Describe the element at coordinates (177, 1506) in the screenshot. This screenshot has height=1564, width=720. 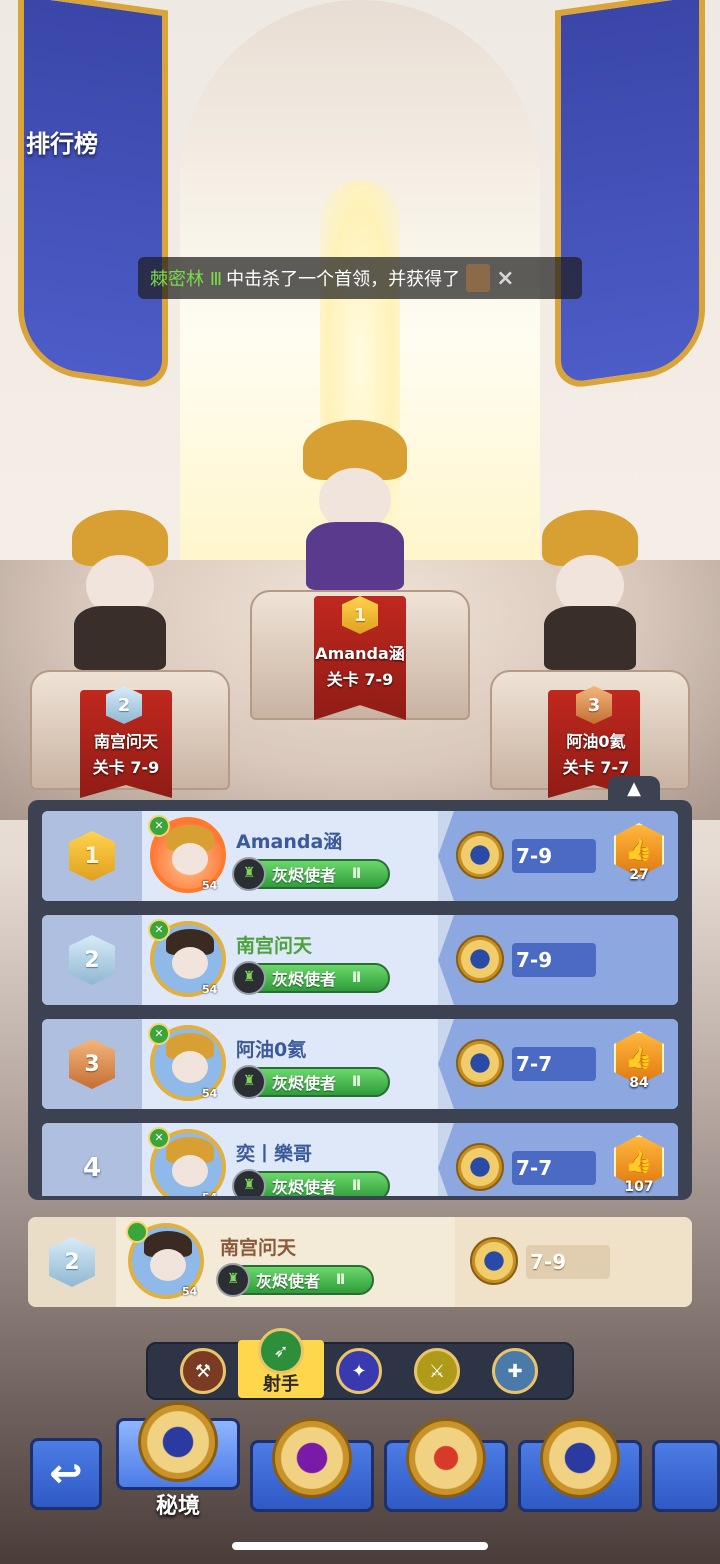
I see `nav-secret-realm-label: 秘境` at that location.